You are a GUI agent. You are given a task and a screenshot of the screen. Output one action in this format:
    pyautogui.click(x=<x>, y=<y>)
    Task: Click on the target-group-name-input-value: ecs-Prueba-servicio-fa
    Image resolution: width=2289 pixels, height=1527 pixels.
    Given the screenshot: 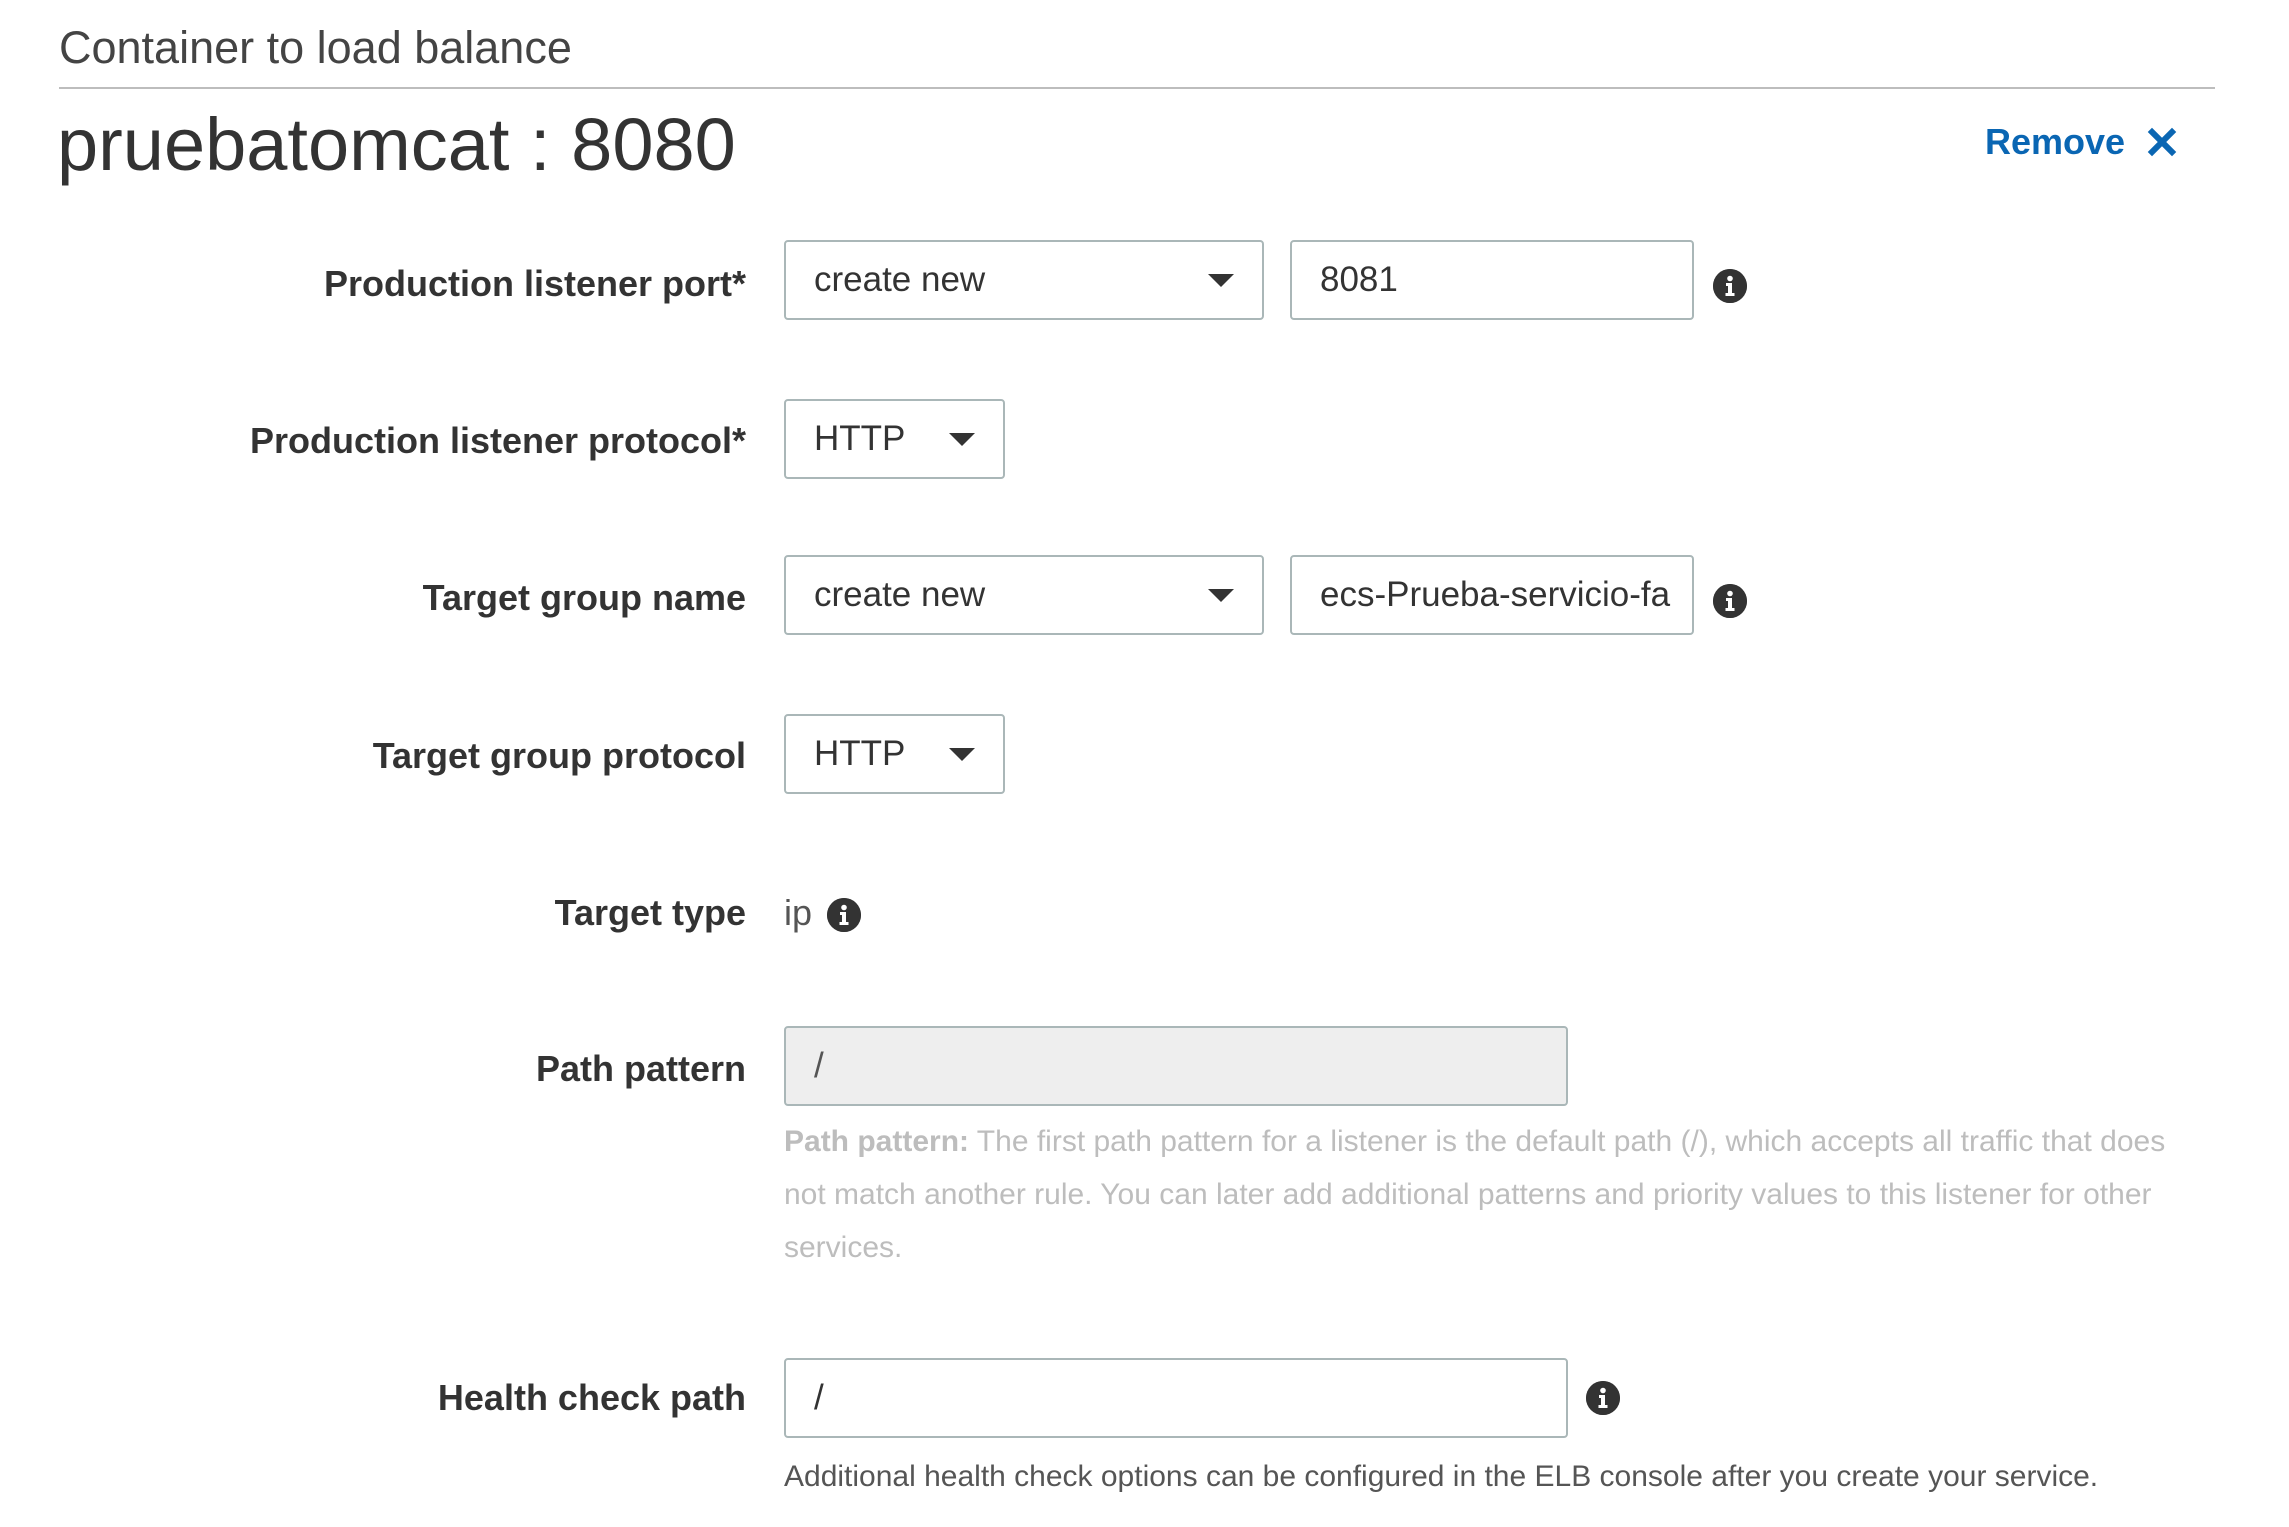 What is the action you would take?
    pyautogui.click(x=1495, y=594)
    